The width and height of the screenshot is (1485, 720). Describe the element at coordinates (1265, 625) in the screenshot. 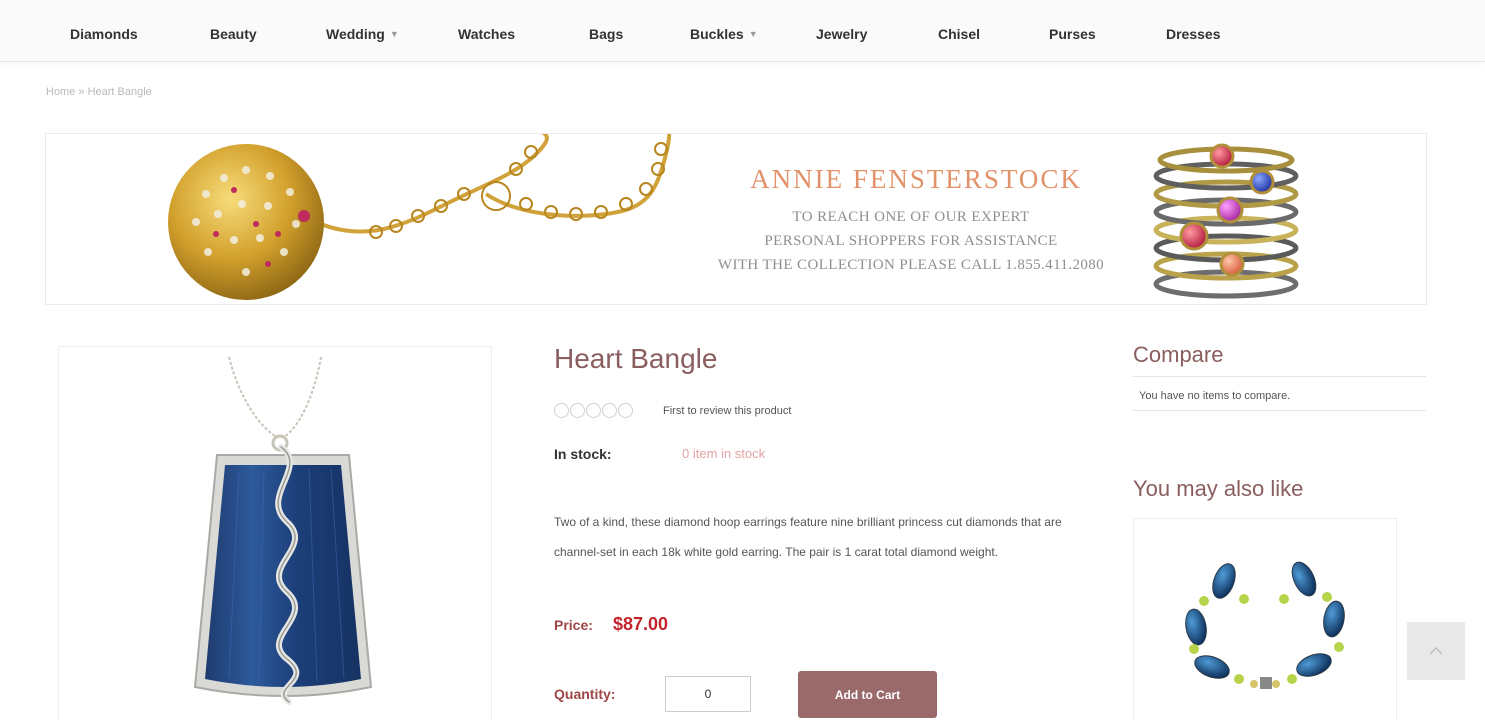

I see `bracelet-image` at that location.